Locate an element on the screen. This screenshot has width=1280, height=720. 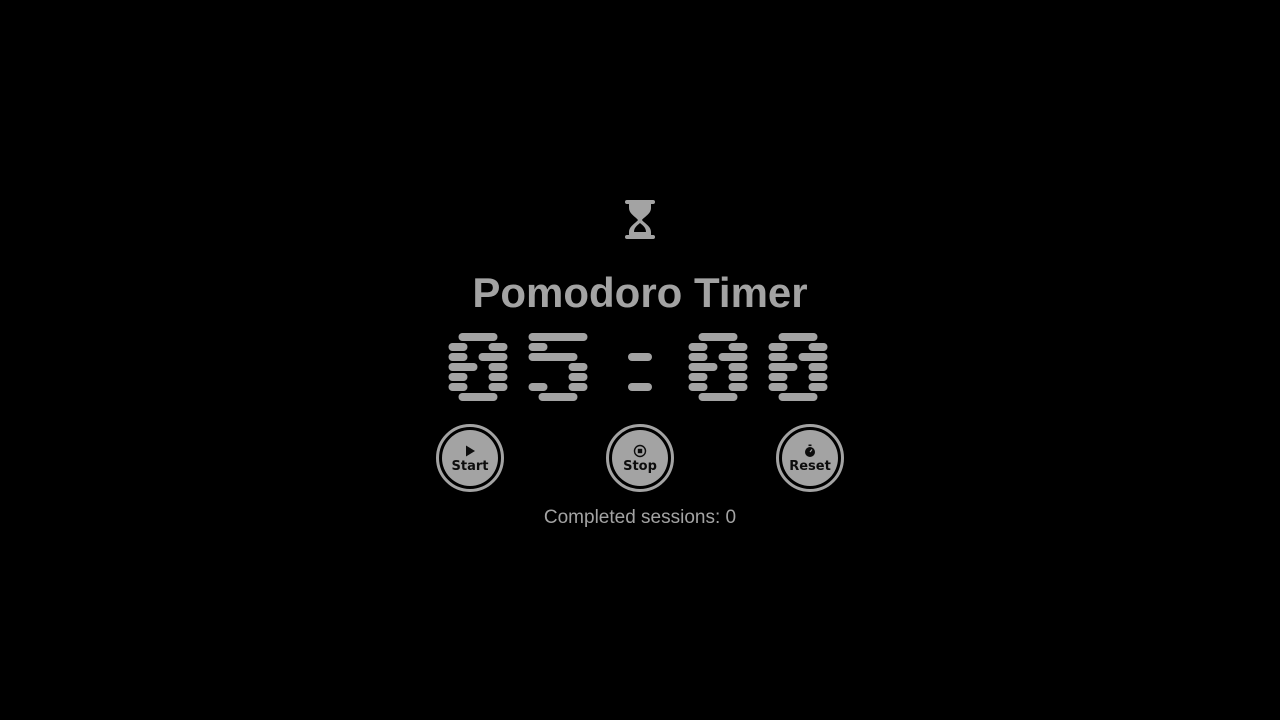
start-button: Start is located at coordinates (470, 458).